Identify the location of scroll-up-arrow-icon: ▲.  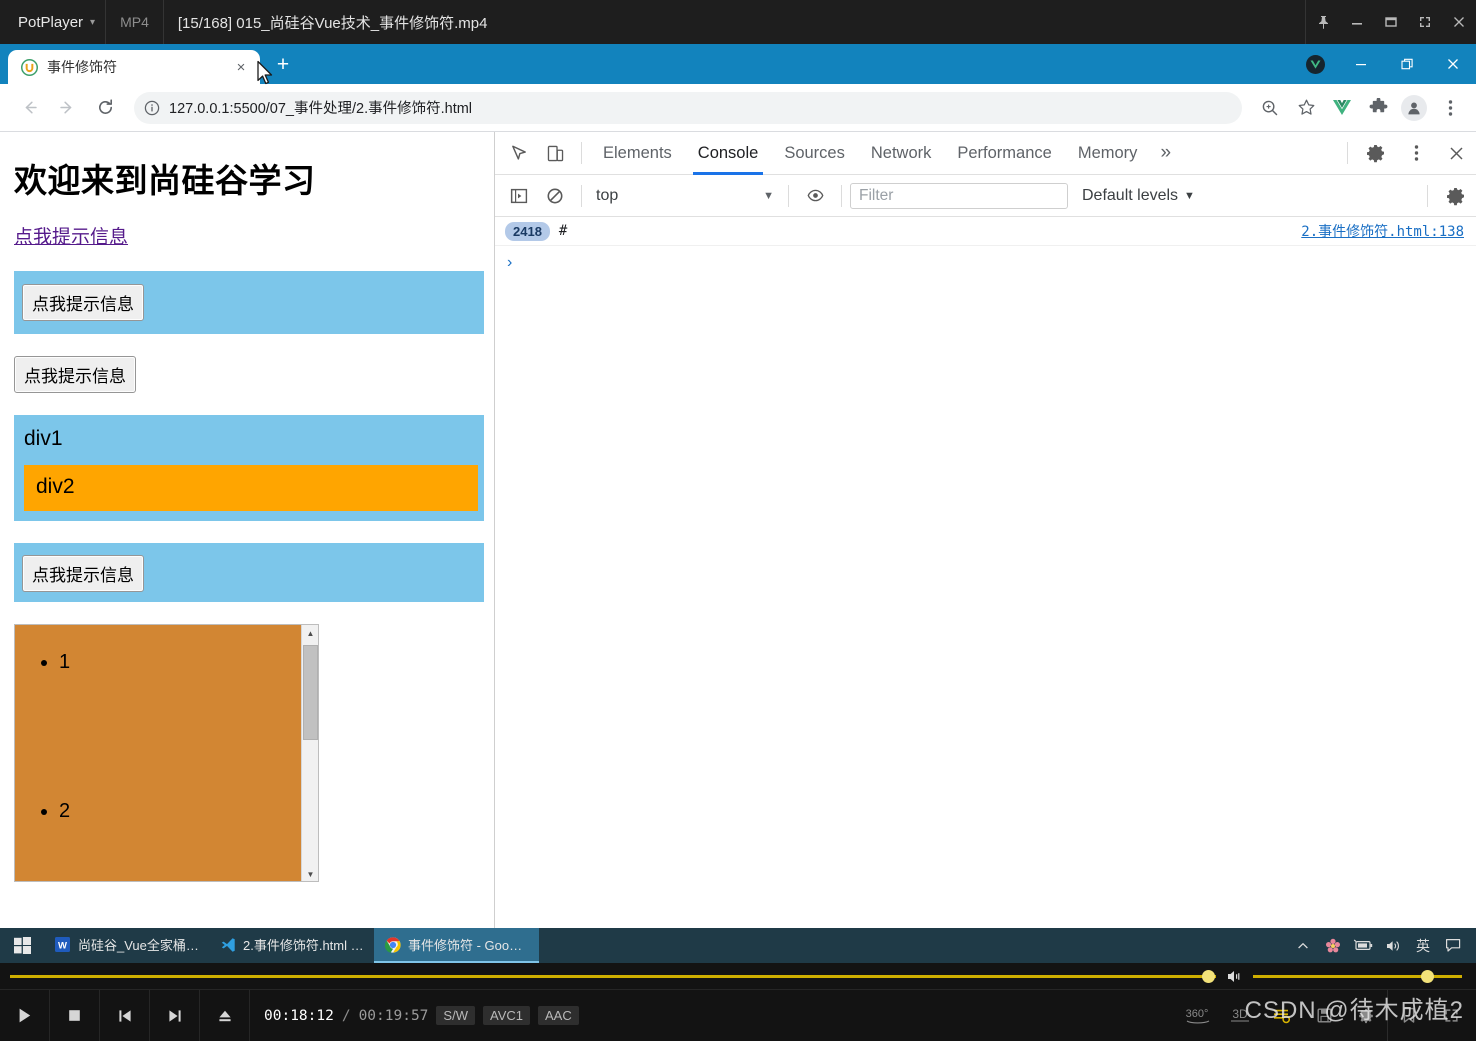
(310, 633).